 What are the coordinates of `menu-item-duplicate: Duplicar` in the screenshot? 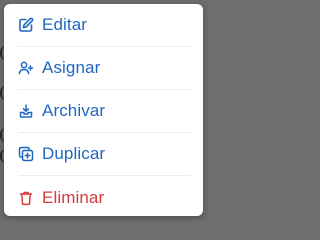 It's located at (104, 154).